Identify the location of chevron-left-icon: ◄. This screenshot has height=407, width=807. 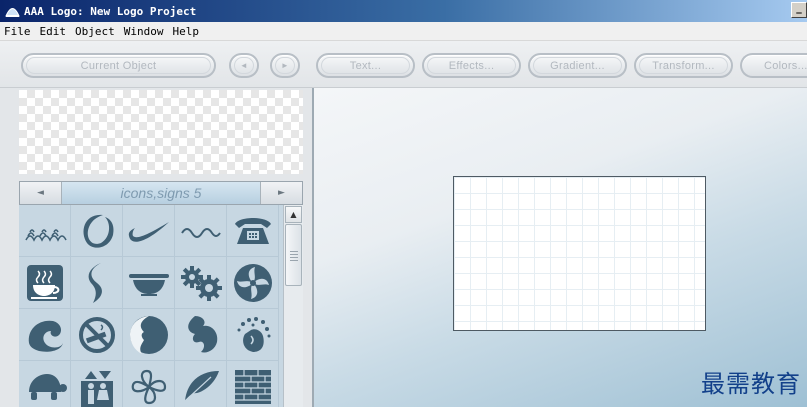
(40, 193).